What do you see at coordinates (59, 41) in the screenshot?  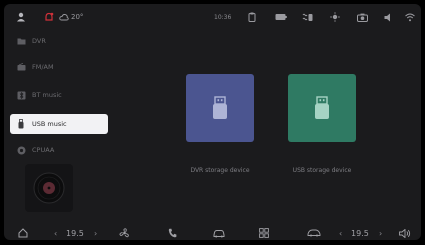 I see `sidebar-item-dvr: DVR` at bounding box center [59, 41].